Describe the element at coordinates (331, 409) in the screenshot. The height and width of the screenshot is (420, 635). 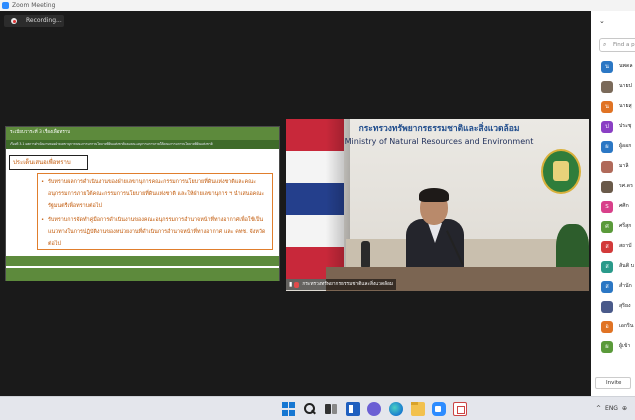
I see `task-view-icon` at that location.